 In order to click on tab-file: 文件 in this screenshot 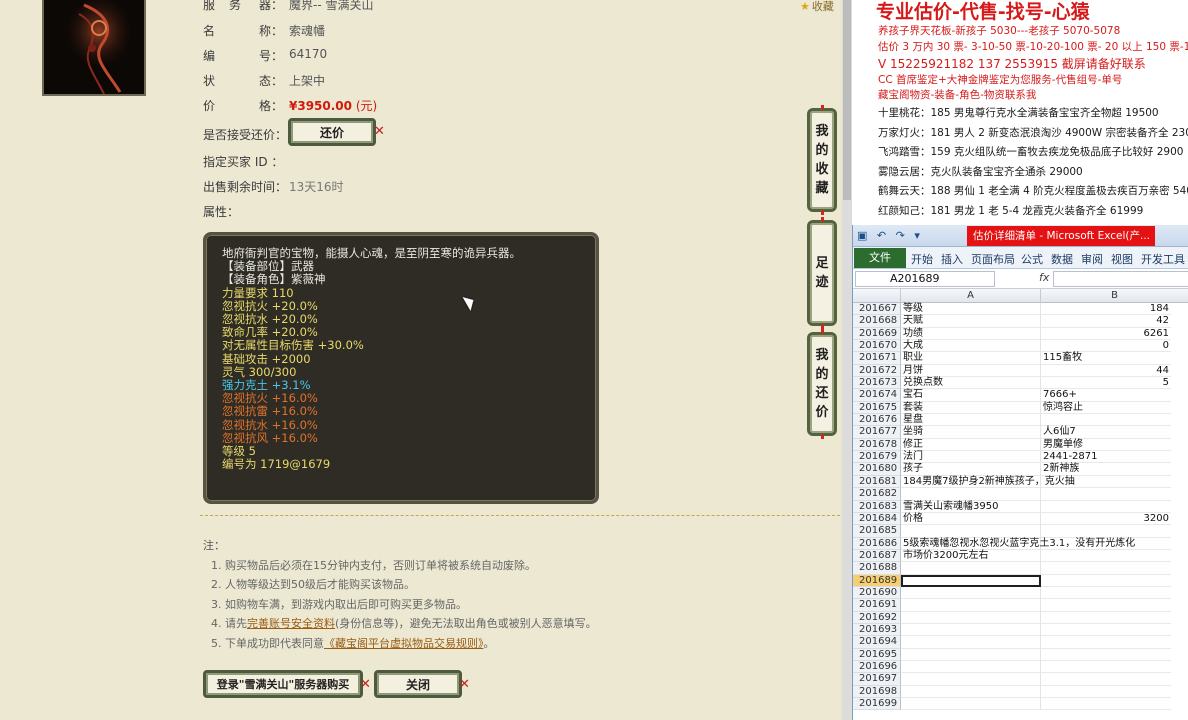, I will do `click(880, 258)`.